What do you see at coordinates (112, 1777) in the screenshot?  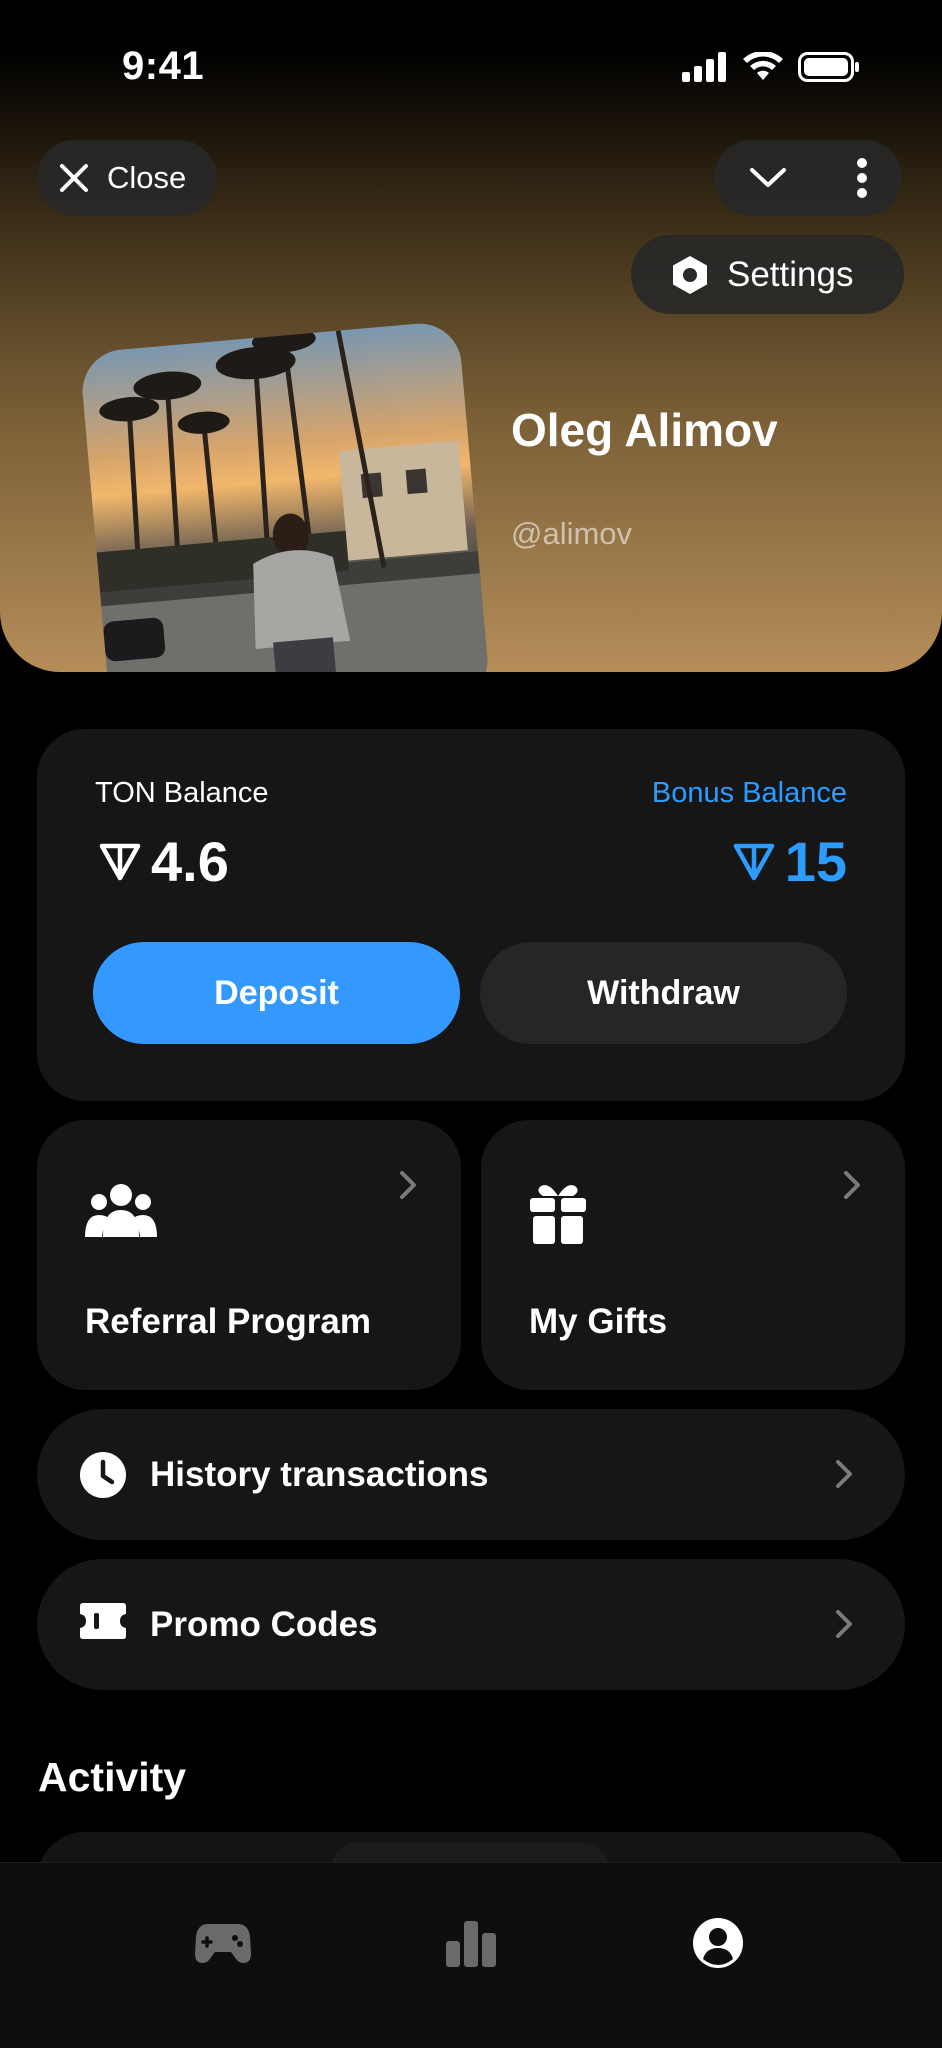 I see `activity-title: Activity` at bounding box center [112, 1777].